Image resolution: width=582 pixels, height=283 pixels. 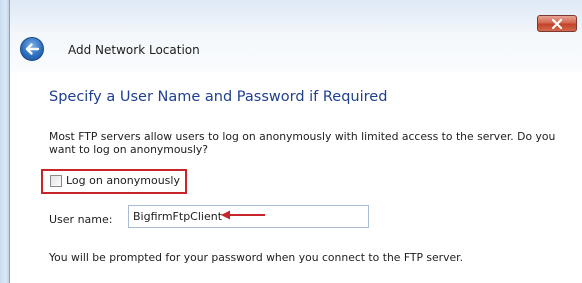 I want to click on back-arrow-icon, so click(x=32, y=49).